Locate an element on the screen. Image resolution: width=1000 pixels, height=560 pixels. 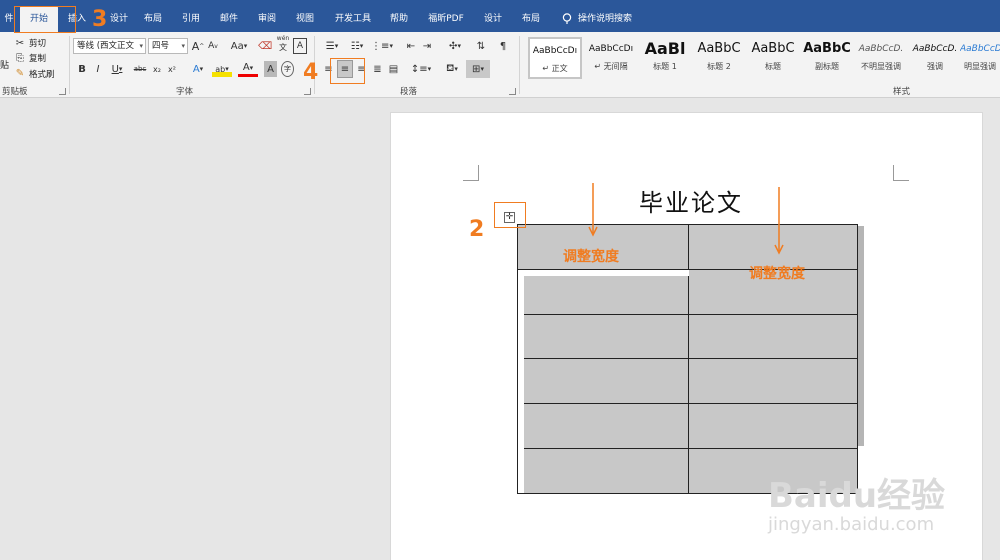
chinese-layout-icon: ✣ ▾ is located at coordinates (455, 46).